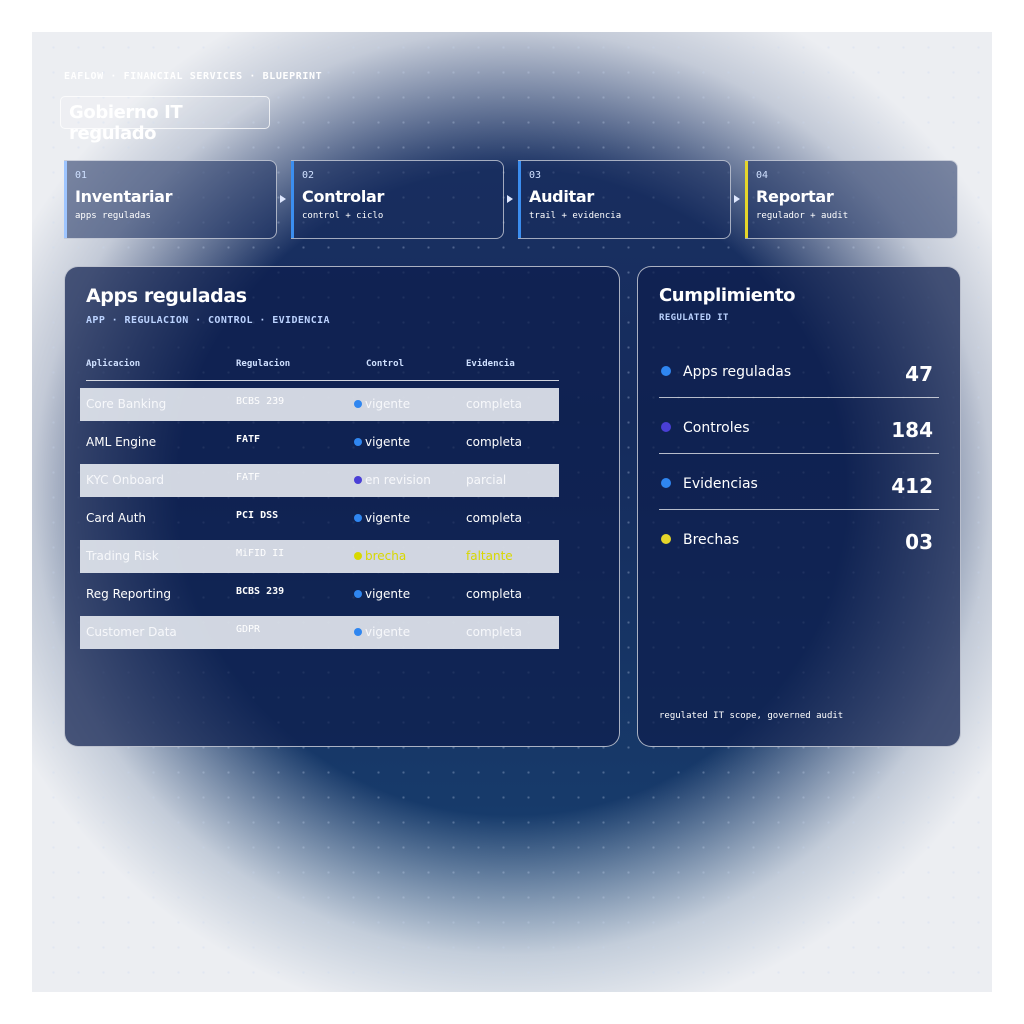 This screenshot has height=1024, width=1024. Describe the element at coordinates (113, 216) in the screenshot. I see `step-description: apps reguladas` at that location.